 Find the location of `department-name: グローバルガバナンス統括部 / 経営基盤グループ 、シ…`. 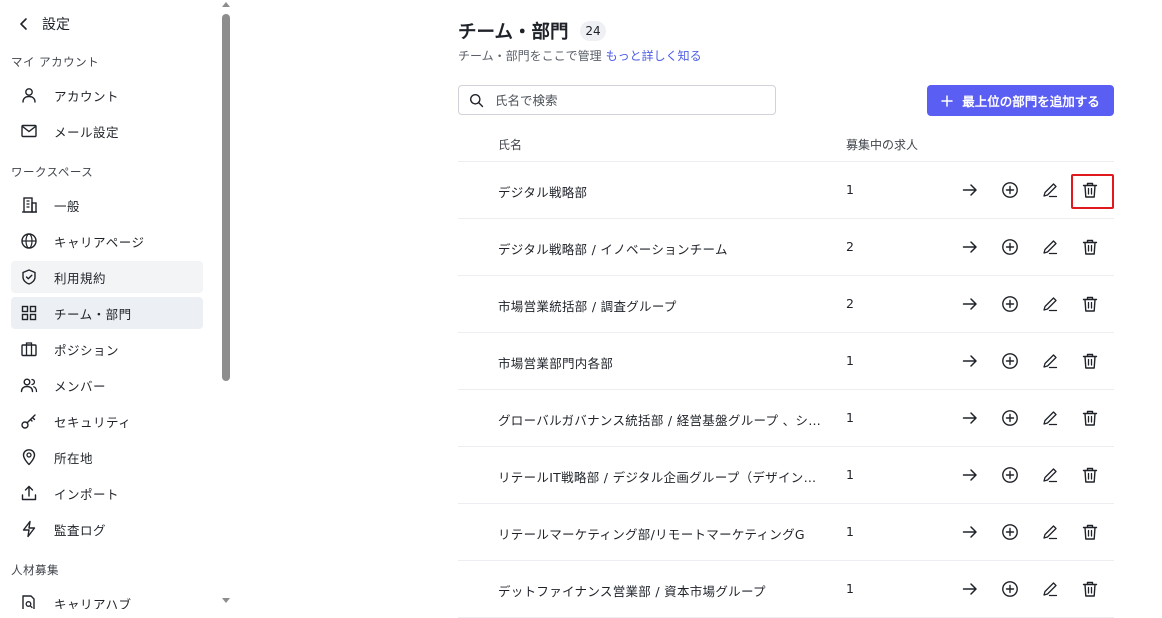

department-name: グローバルガバナンス統括部 / 経営基盤グループ 、シ… is located at coordinates (660, 420).